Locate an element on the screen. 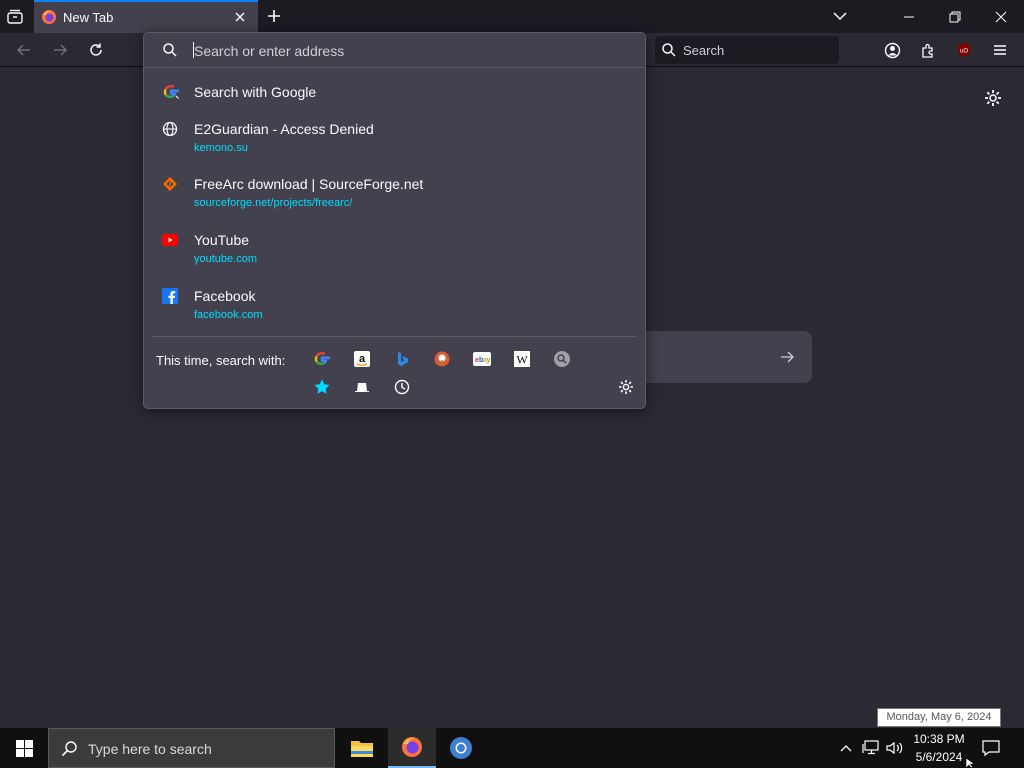 The width and height of the screenshot is (1024, 768). ebay-icon: e b a y is located at coordinates (482, 359).